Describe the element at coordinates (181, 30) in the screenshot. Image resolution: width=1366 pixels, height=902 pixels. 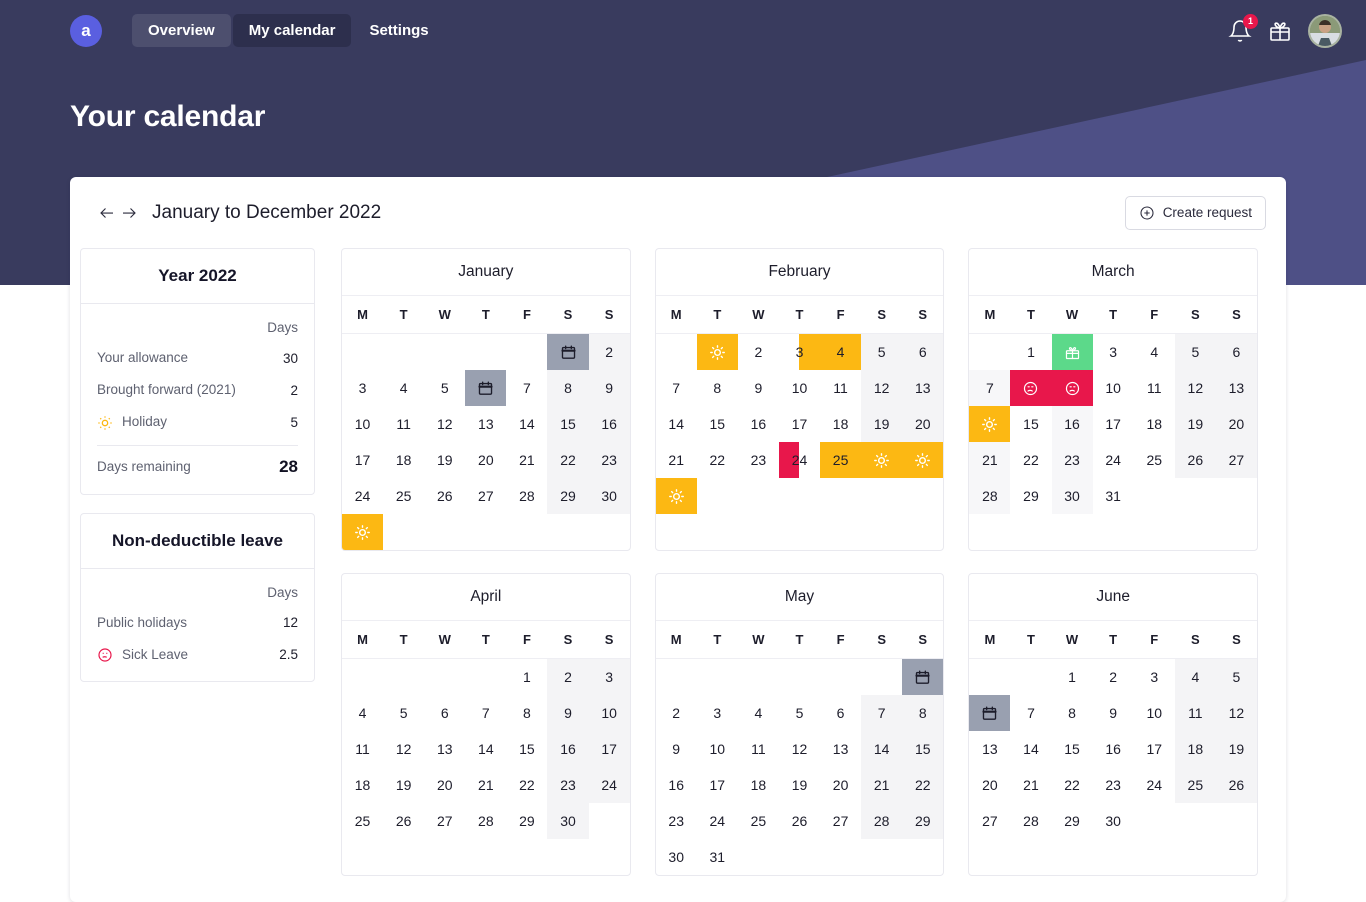
I see `nav-tab-overview: Overview` at that location.